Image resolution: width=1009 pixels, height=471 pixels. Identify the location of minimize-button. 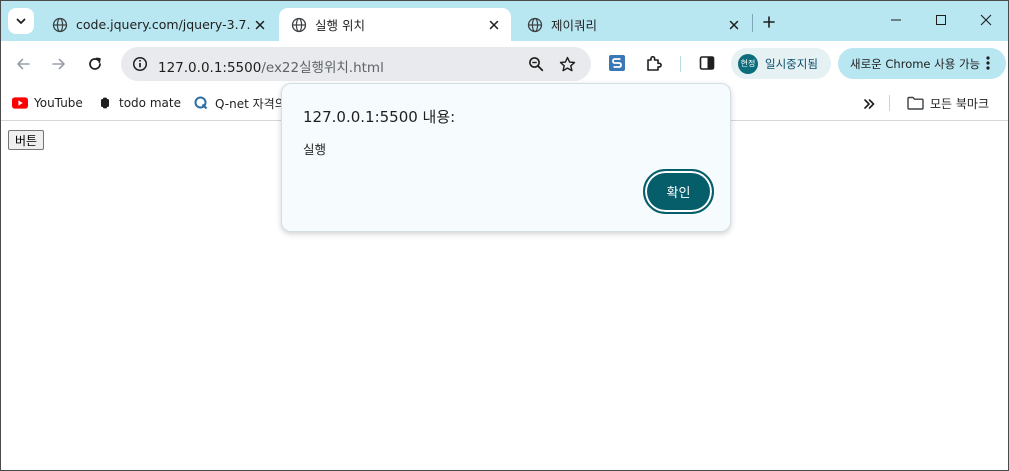
(896, 20).